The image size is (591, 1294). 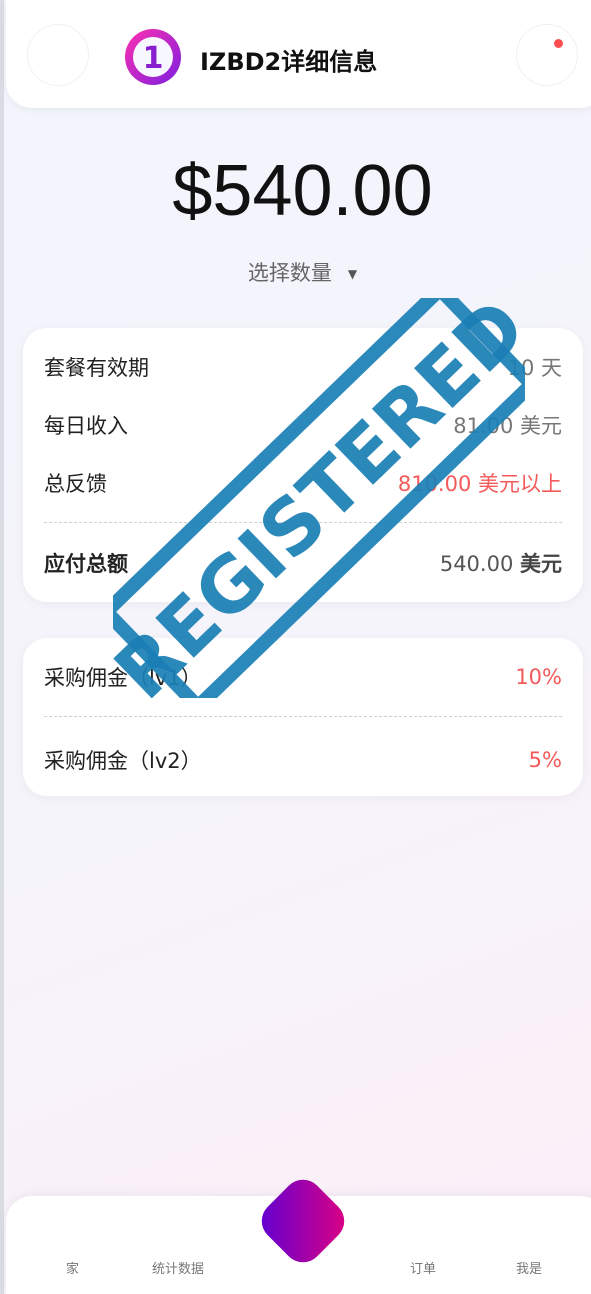 I want to click on total-return-value: 810.00 美元以上, so click(x=479, y=484).